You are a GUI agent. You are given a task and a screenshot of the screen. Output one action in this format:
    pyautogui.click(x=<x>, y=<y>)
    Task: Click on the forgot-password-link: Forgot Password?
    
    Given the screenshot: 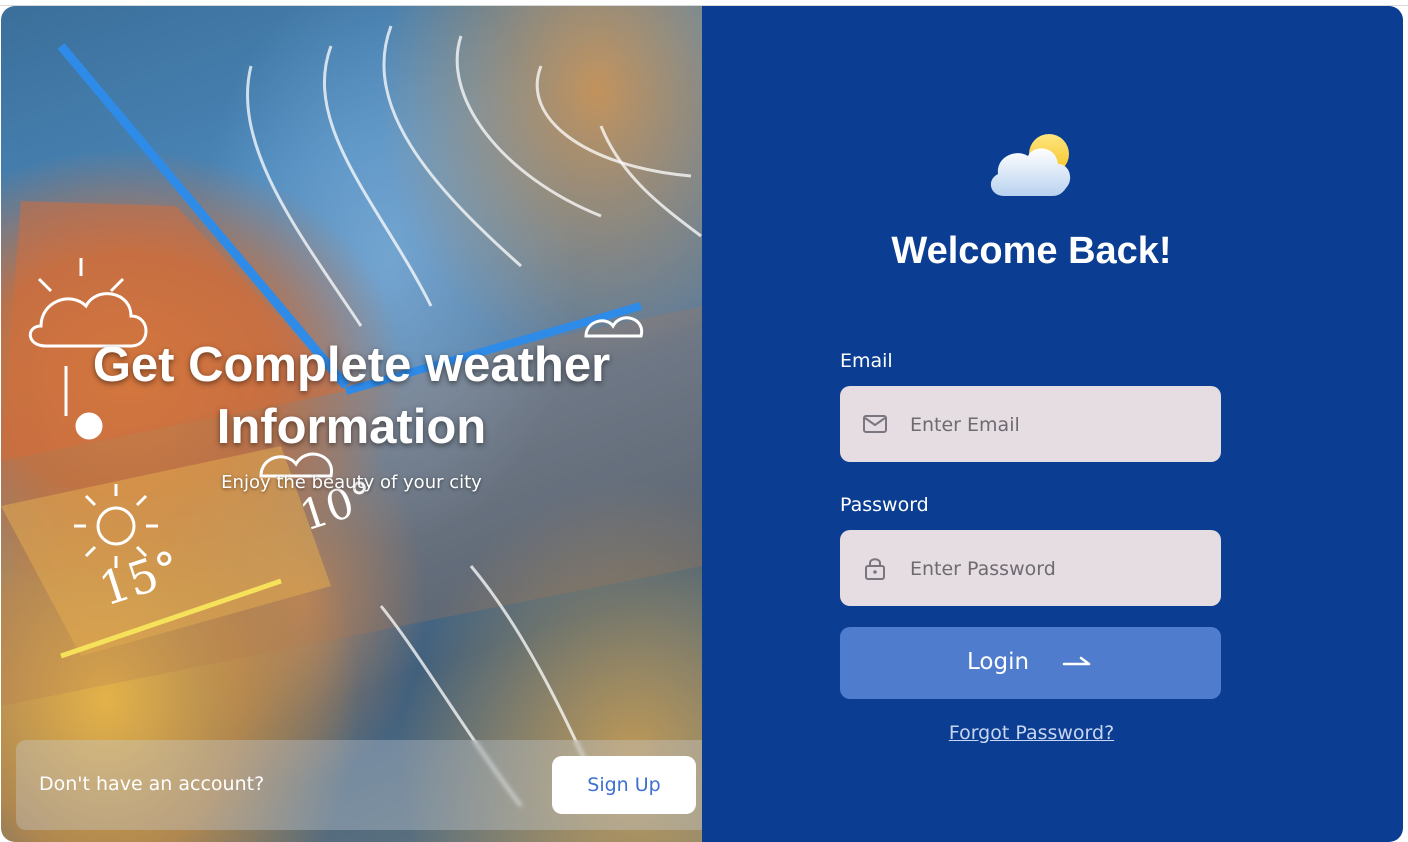 What is the action you would take?
    pyautogui.click(x=1031, y=733)
    